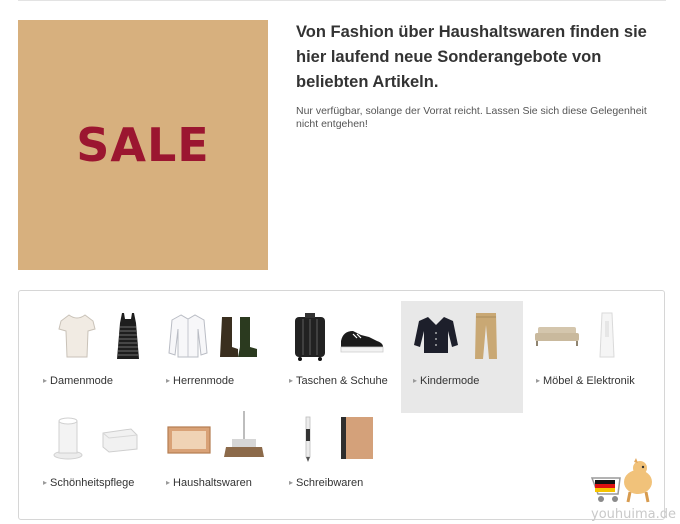  I want to click on category-label: Taschen & Schuhe, so click(338, 381).